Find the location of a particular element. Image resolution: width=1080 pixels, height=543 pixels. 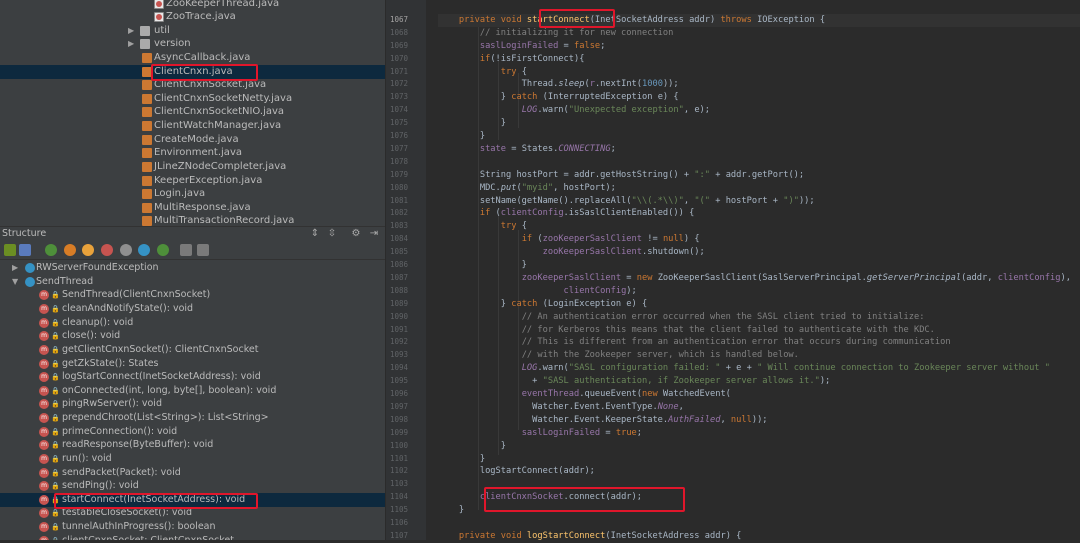

tree-item: CreateMode.java is located at coordinates (192, 140).